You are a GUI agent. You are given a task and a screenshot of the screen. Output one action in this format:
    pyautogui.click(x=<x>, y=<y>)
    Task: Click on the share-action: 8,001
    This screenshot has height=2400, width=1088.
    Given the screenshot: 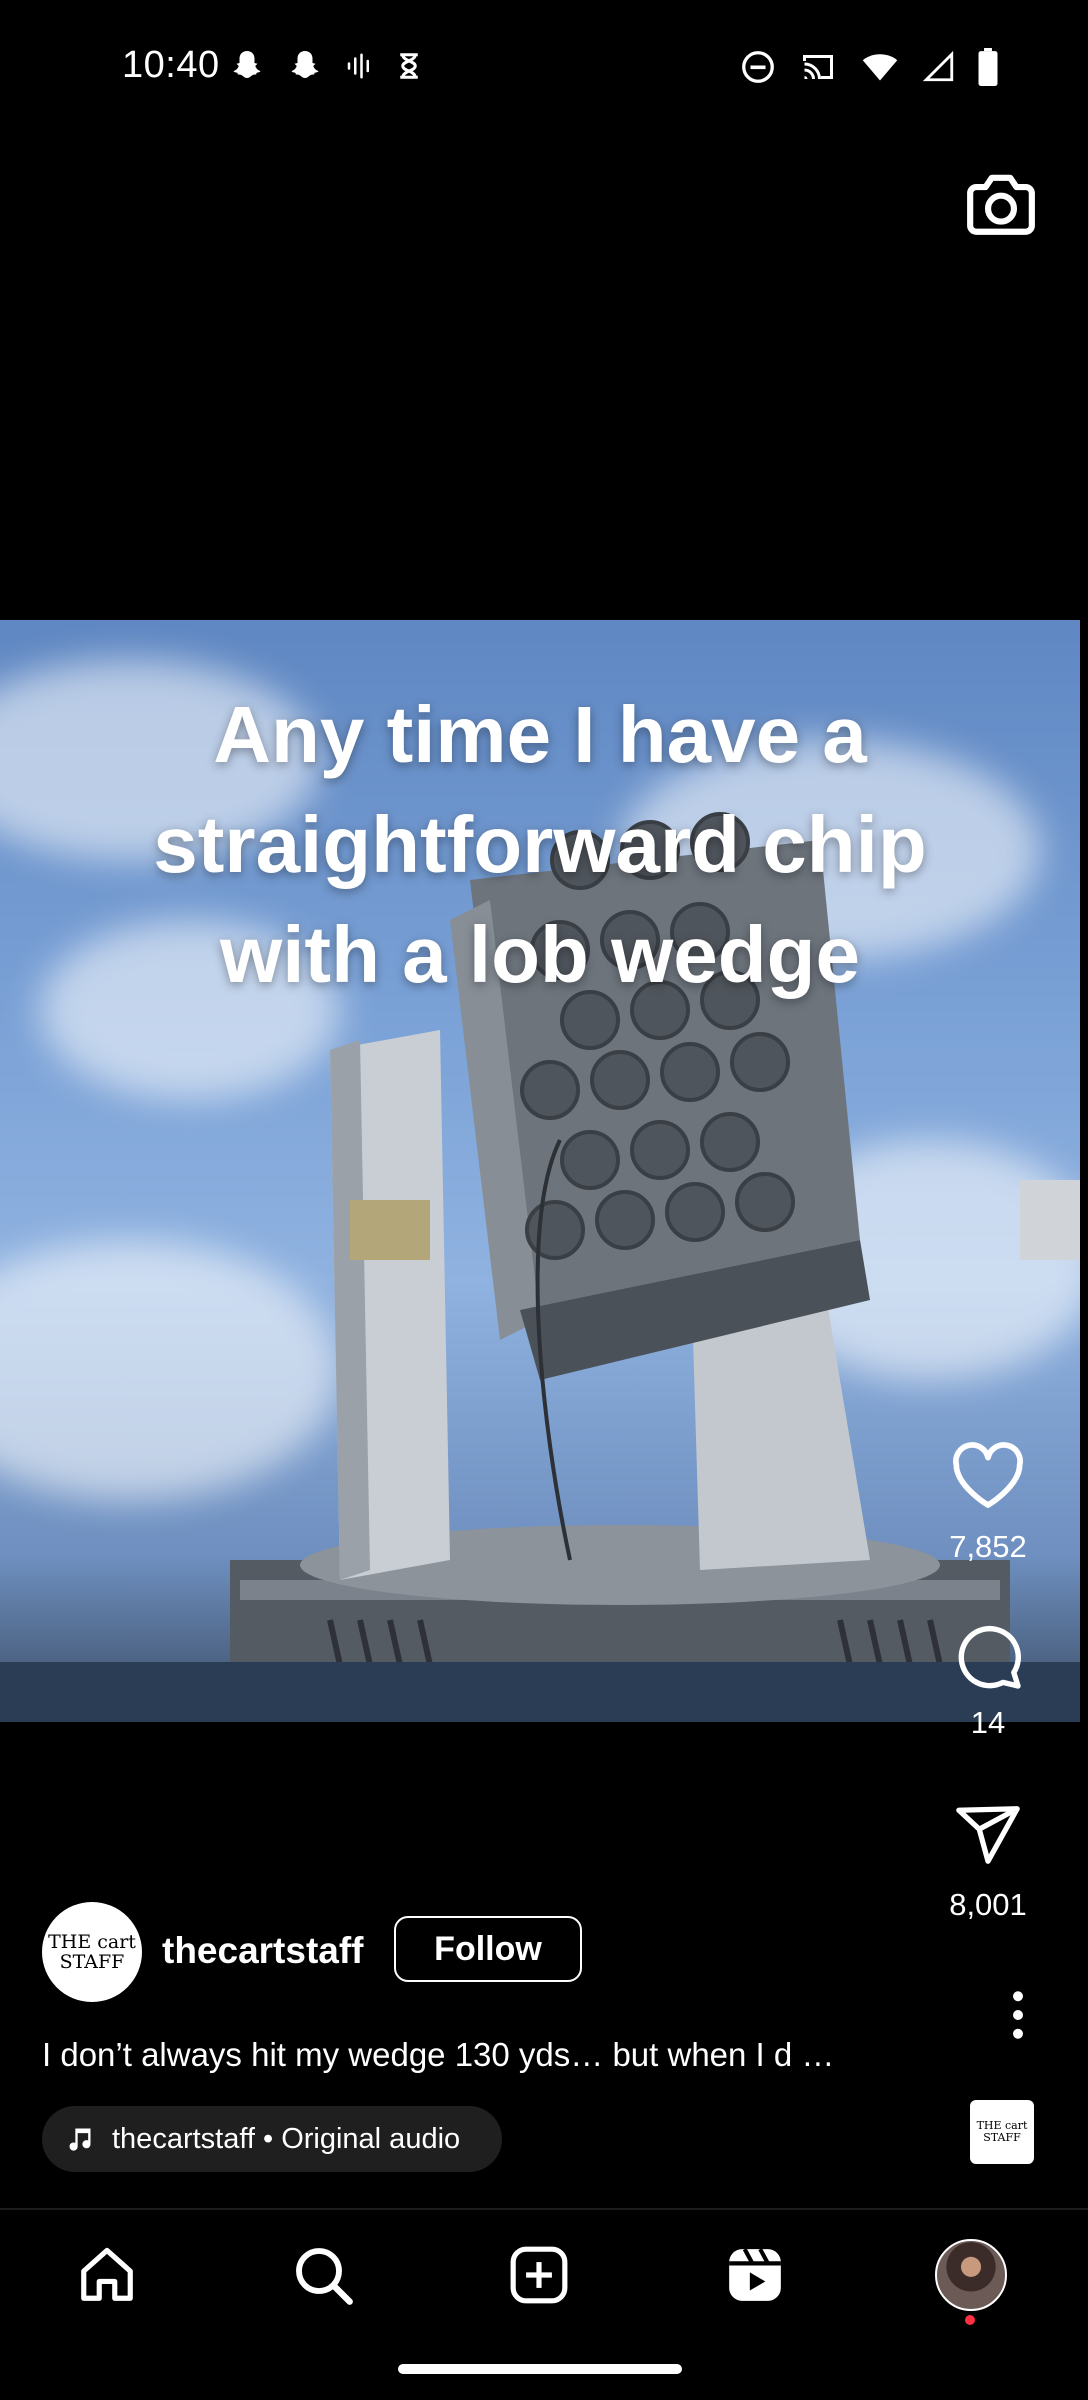 What is the action you would take?
    pyautogui.click(x=988, y=1861)
    